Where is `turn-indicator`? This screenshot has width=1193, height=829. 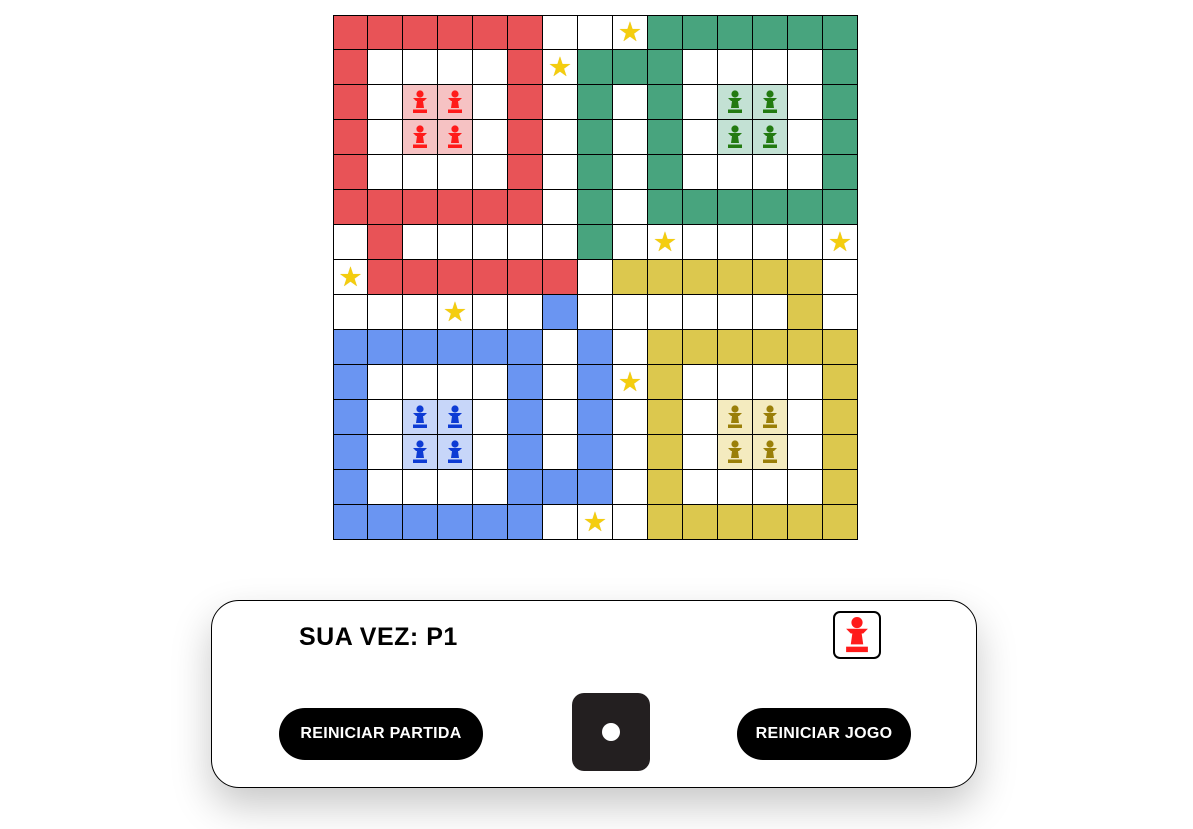
turn-indicator is located at coordinates (857, 635).